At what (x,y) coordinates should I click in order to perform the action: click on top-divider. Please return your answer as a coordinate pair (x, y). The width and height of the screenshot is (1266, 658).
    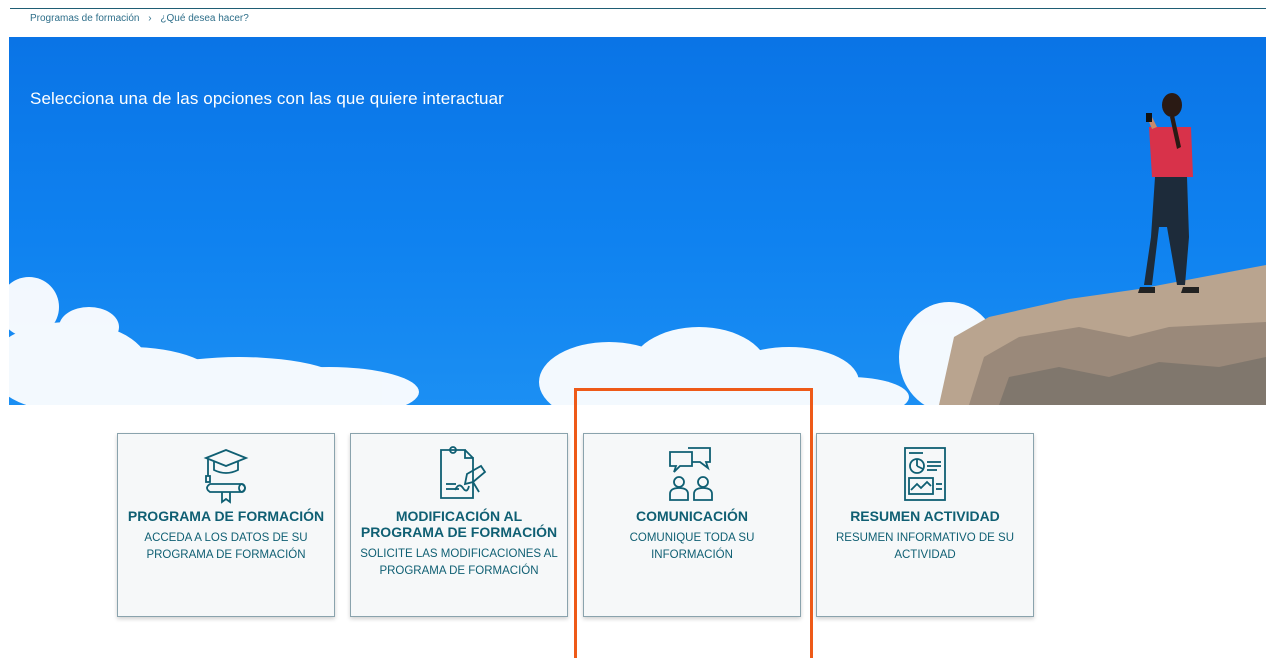
    Looking at the image, I should click on (638, 8).